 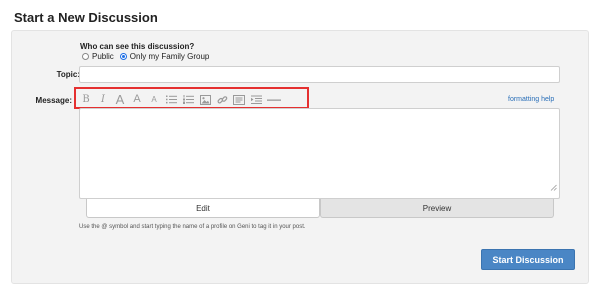 What do you see at coordinates (85, 56) in the screenshot?
I see `public-radio` at bounding box center [85, 56].